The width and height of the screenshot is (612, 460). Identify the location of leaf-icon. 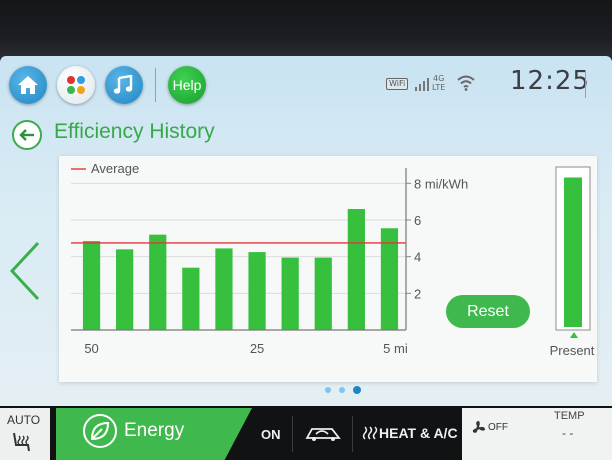
(100, 431).